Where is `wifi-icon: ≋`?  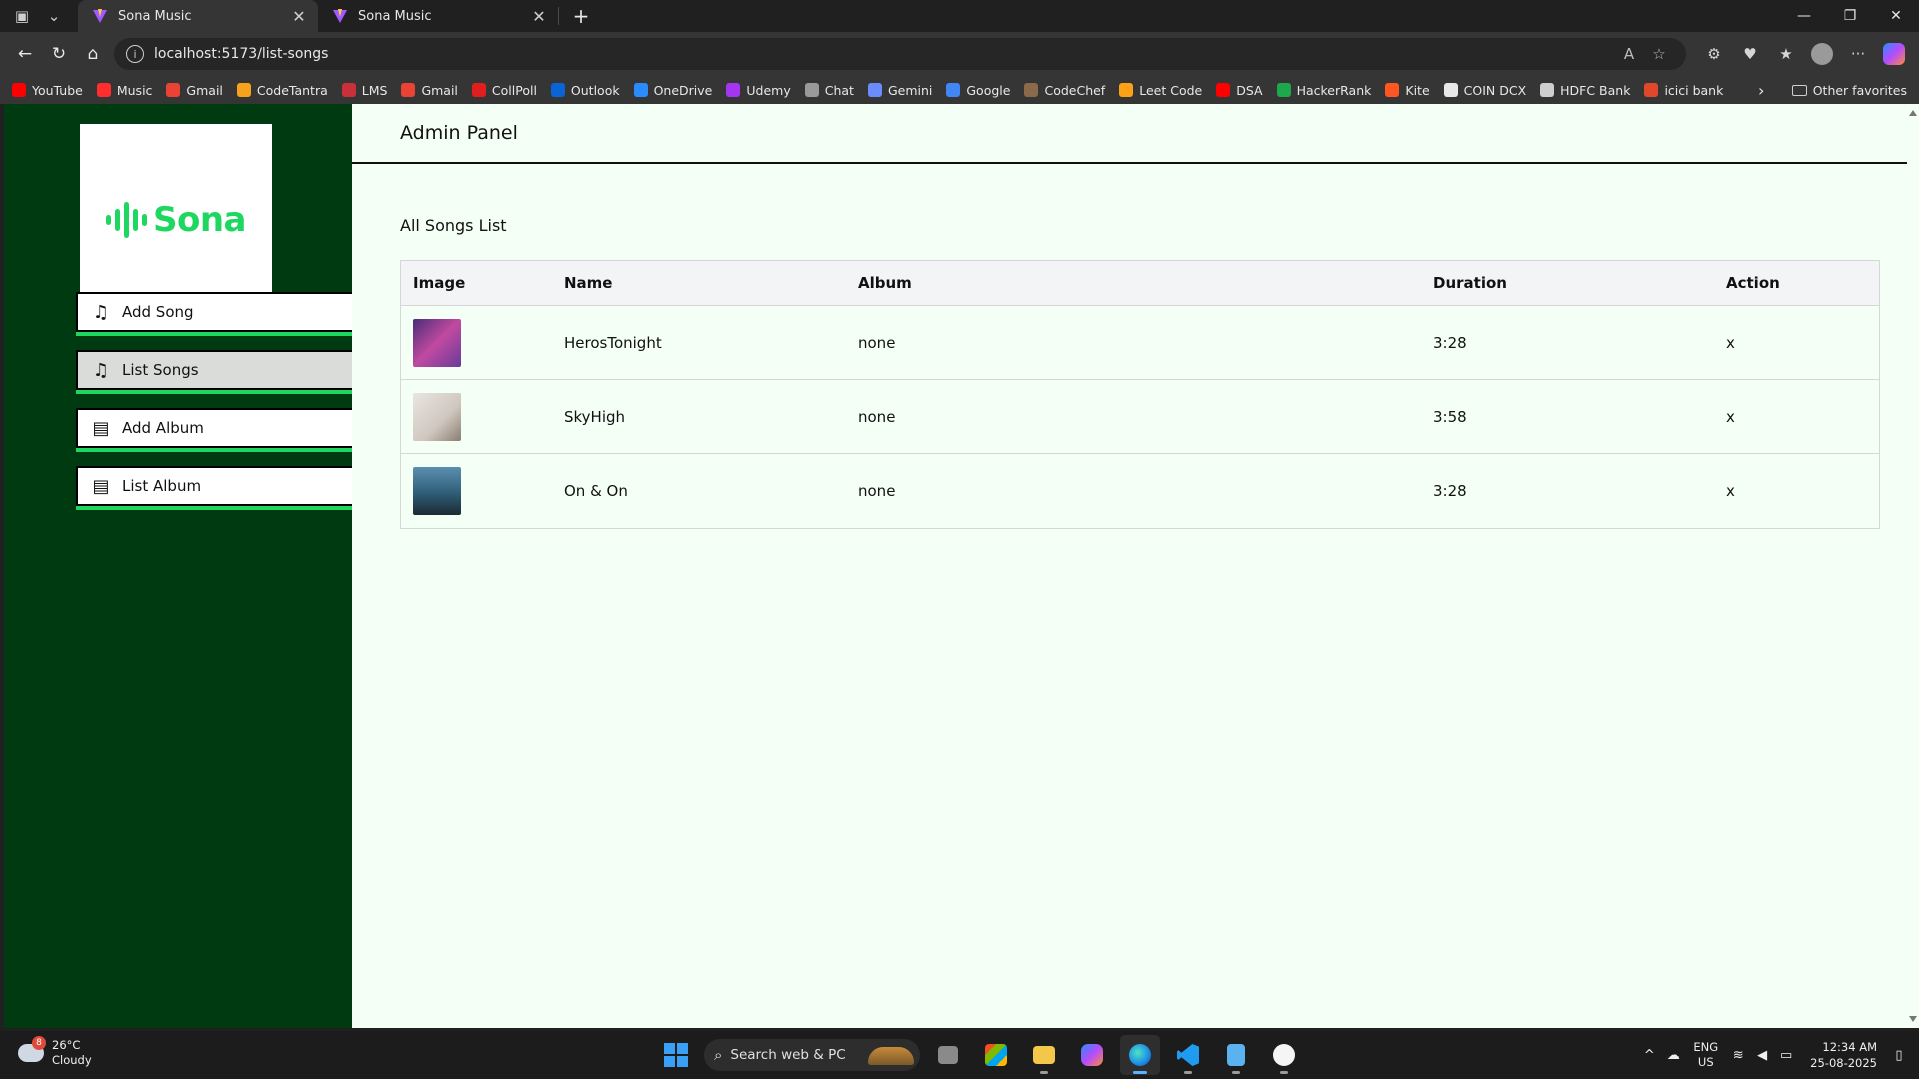
wifi-icon: ≋ is located at coordinates (1738, 1055).